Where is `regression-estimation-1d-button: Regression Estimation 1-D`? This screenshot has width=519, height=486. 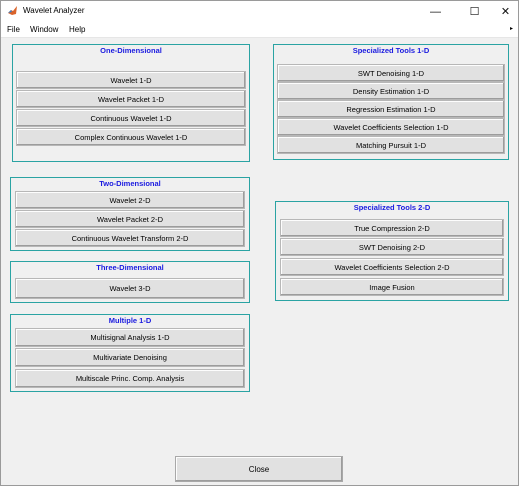
regression-estimation-1d-button: Regression Estimation 1-D is located at coordinates (391, 109).